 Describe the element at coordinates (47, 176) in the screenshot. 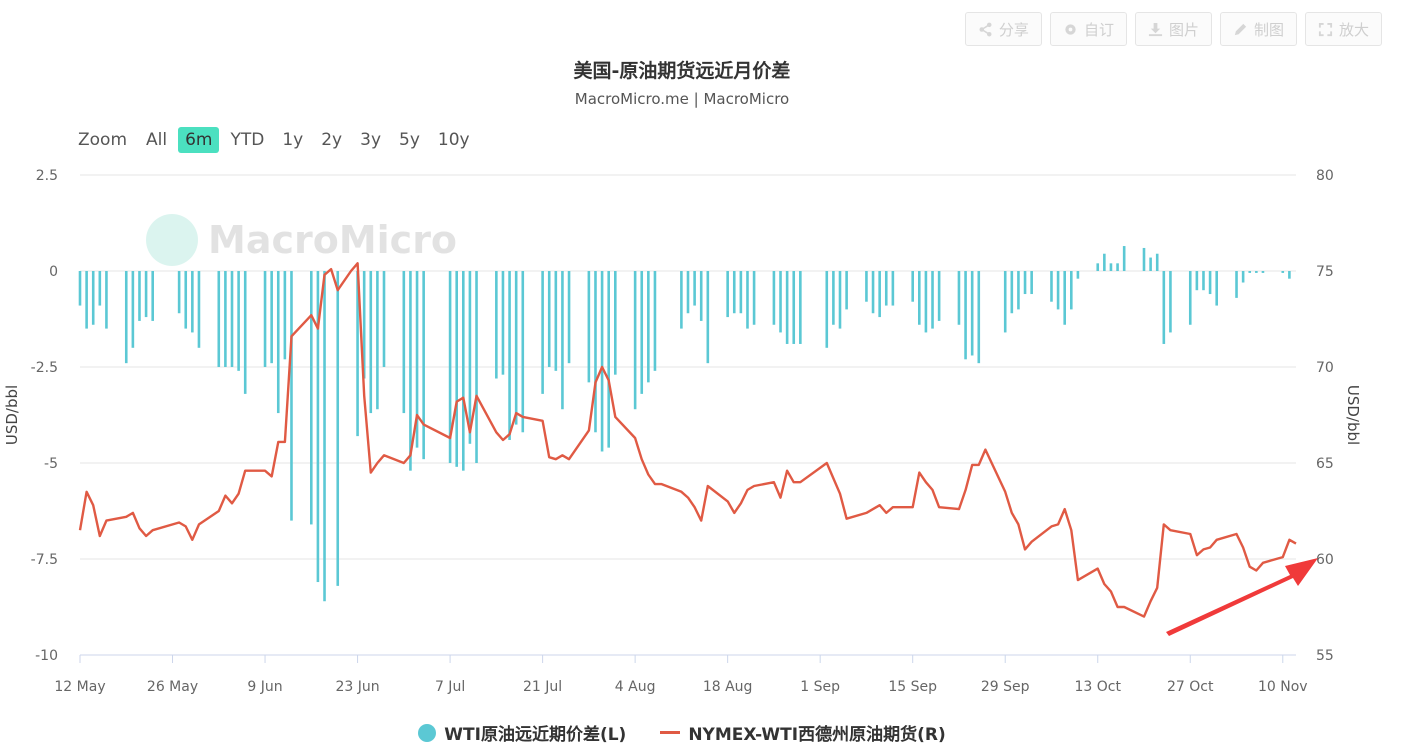

I see `left-tick-label: 2.5` at that location.